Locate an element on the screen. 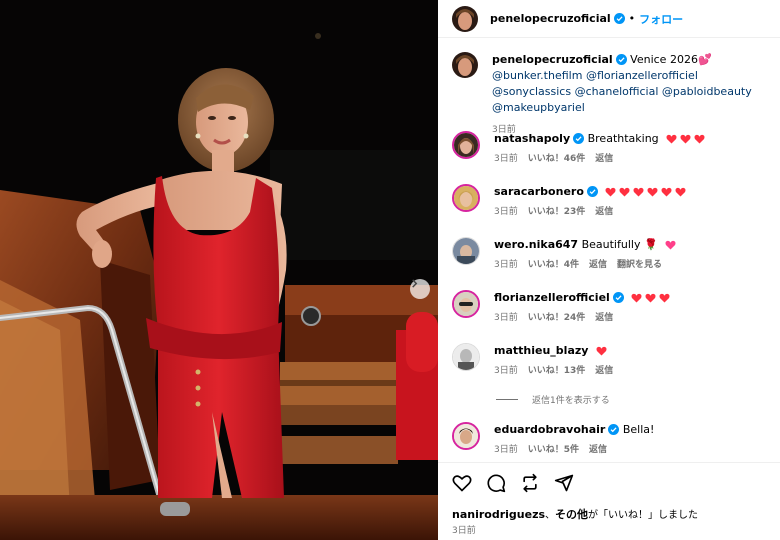  comment-likes: いいね！23件 is located at coordinates (557, 212).